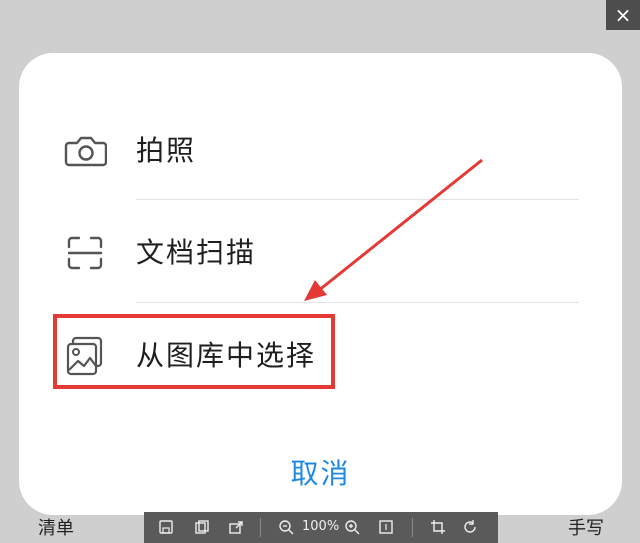 The width and height of the screenshot is (640, 543). Describe the element at coordinates (586, 528) in the screenshot. I see `bg-label-handwrite: 手写` at that location.